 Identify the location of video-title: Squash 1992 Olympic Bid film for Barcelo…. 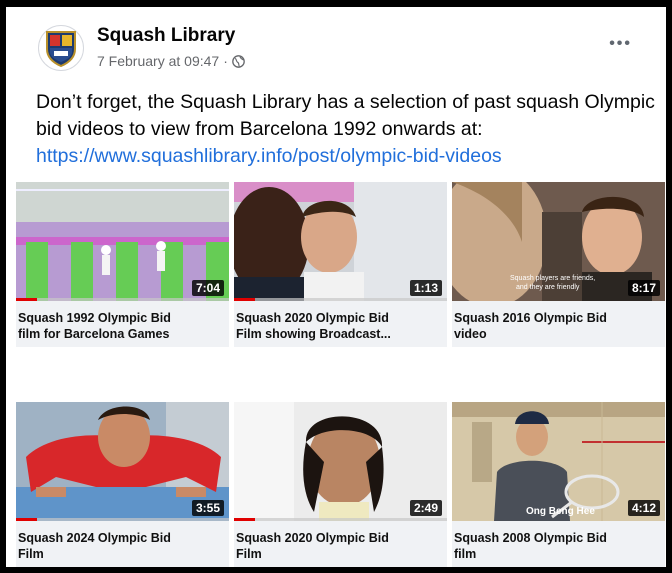
(118, 326).